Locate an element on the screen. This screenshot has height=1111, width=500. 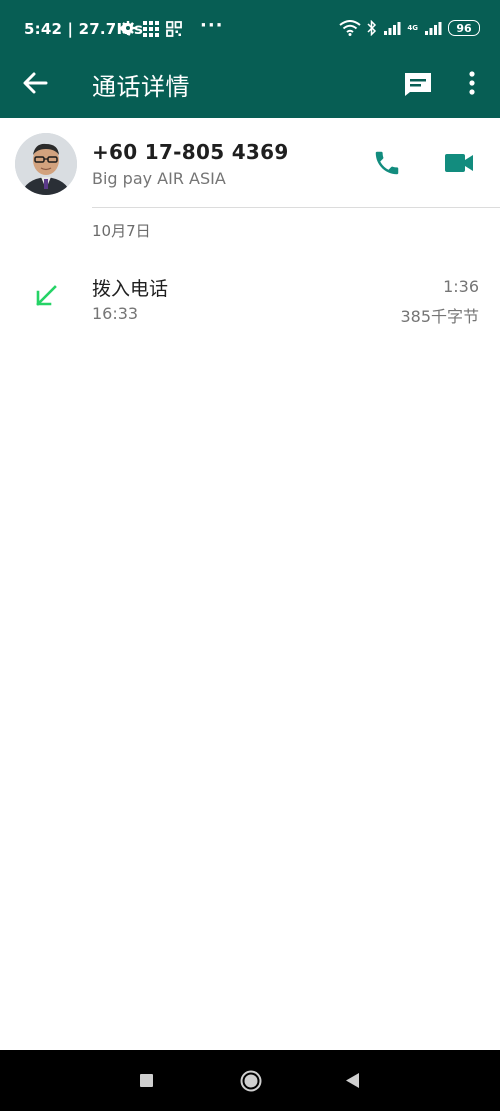
call-time: 16:33 is located at coordinates (115, 313).